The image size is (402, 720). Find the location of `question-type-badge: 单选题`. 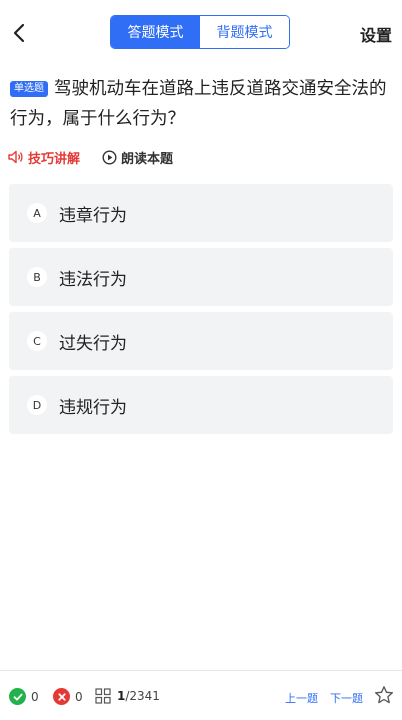

question-type-badge: 单选题 is located at coordinates (29, 89).